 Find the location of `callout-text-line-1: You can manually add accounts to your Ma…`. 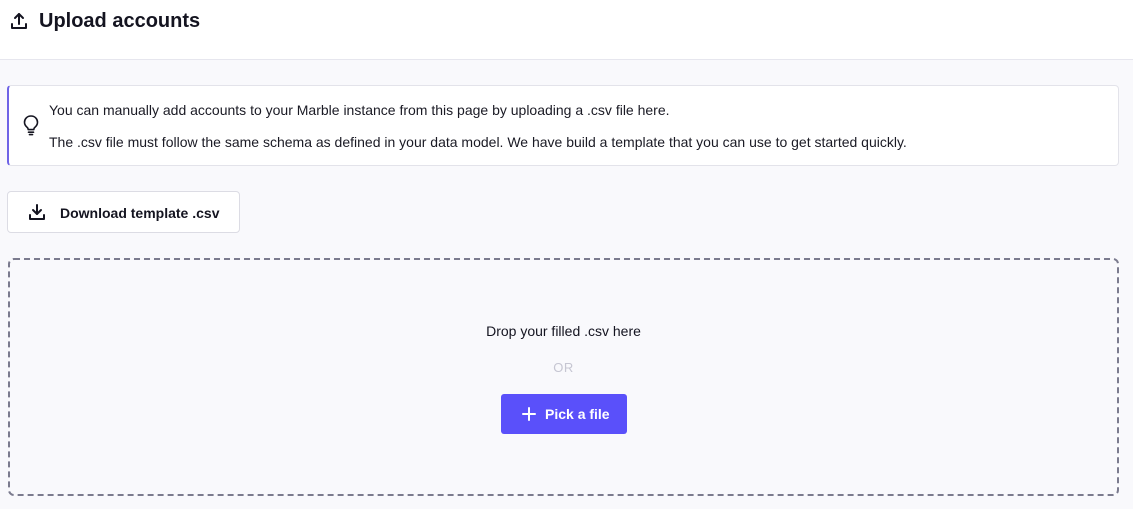

callout-text-line-1: You can manually add accounts to your Ma… is located at coordinates (359, 110).